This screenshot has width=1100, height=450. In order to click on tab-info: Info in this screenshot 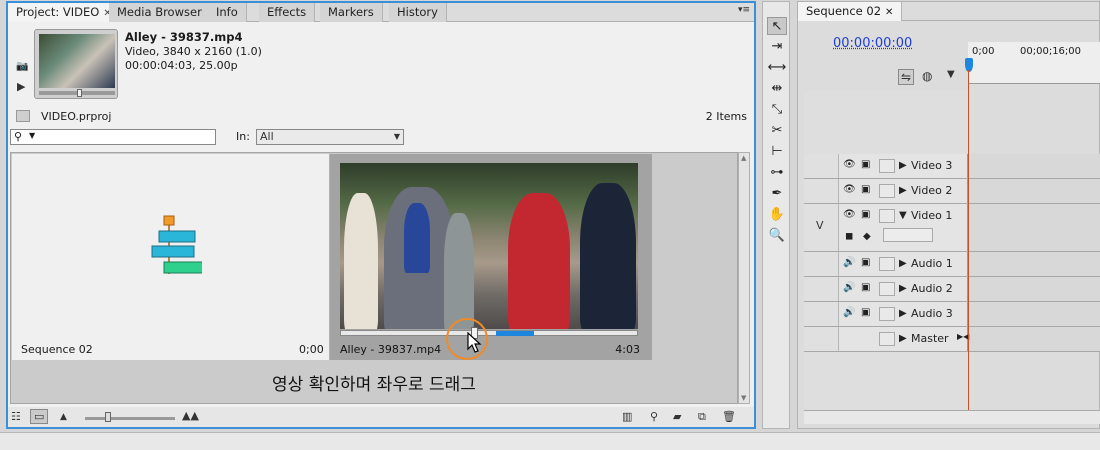, I will do `click(227, 12)`.